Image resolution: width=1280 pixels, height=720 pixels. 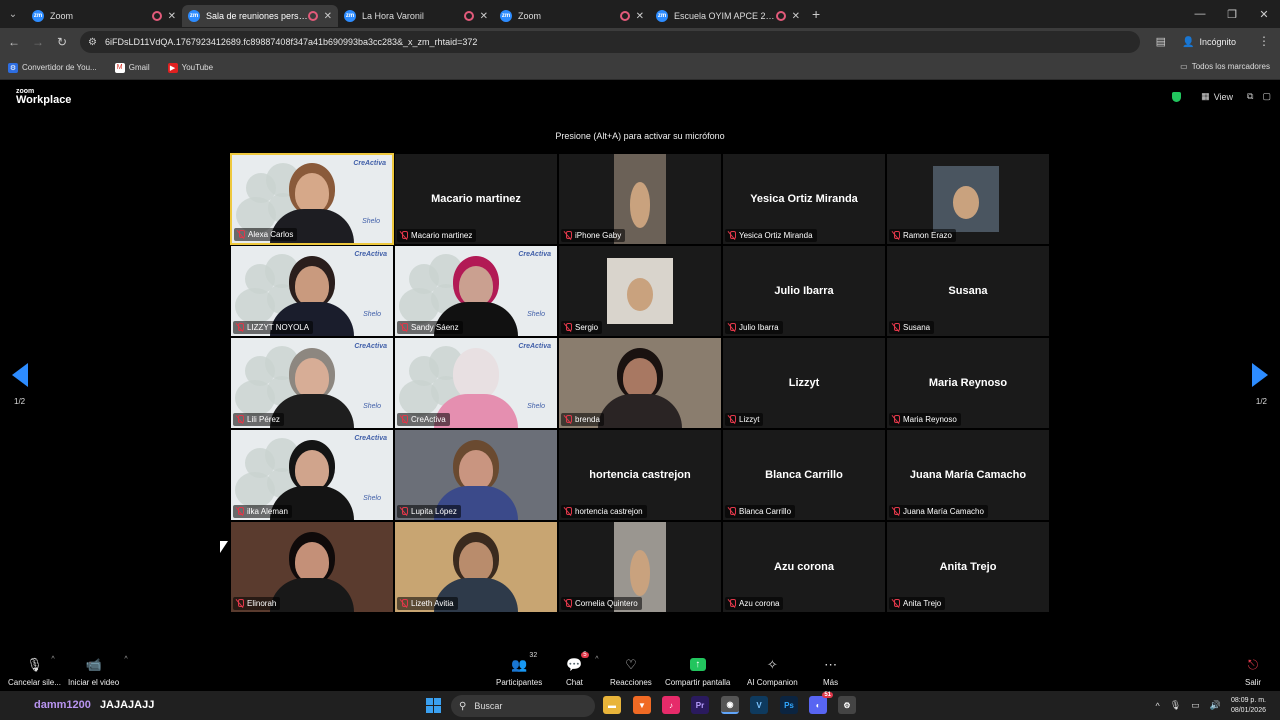 I want to click on grid-icon: ▦, so click(x=1205, y=96).